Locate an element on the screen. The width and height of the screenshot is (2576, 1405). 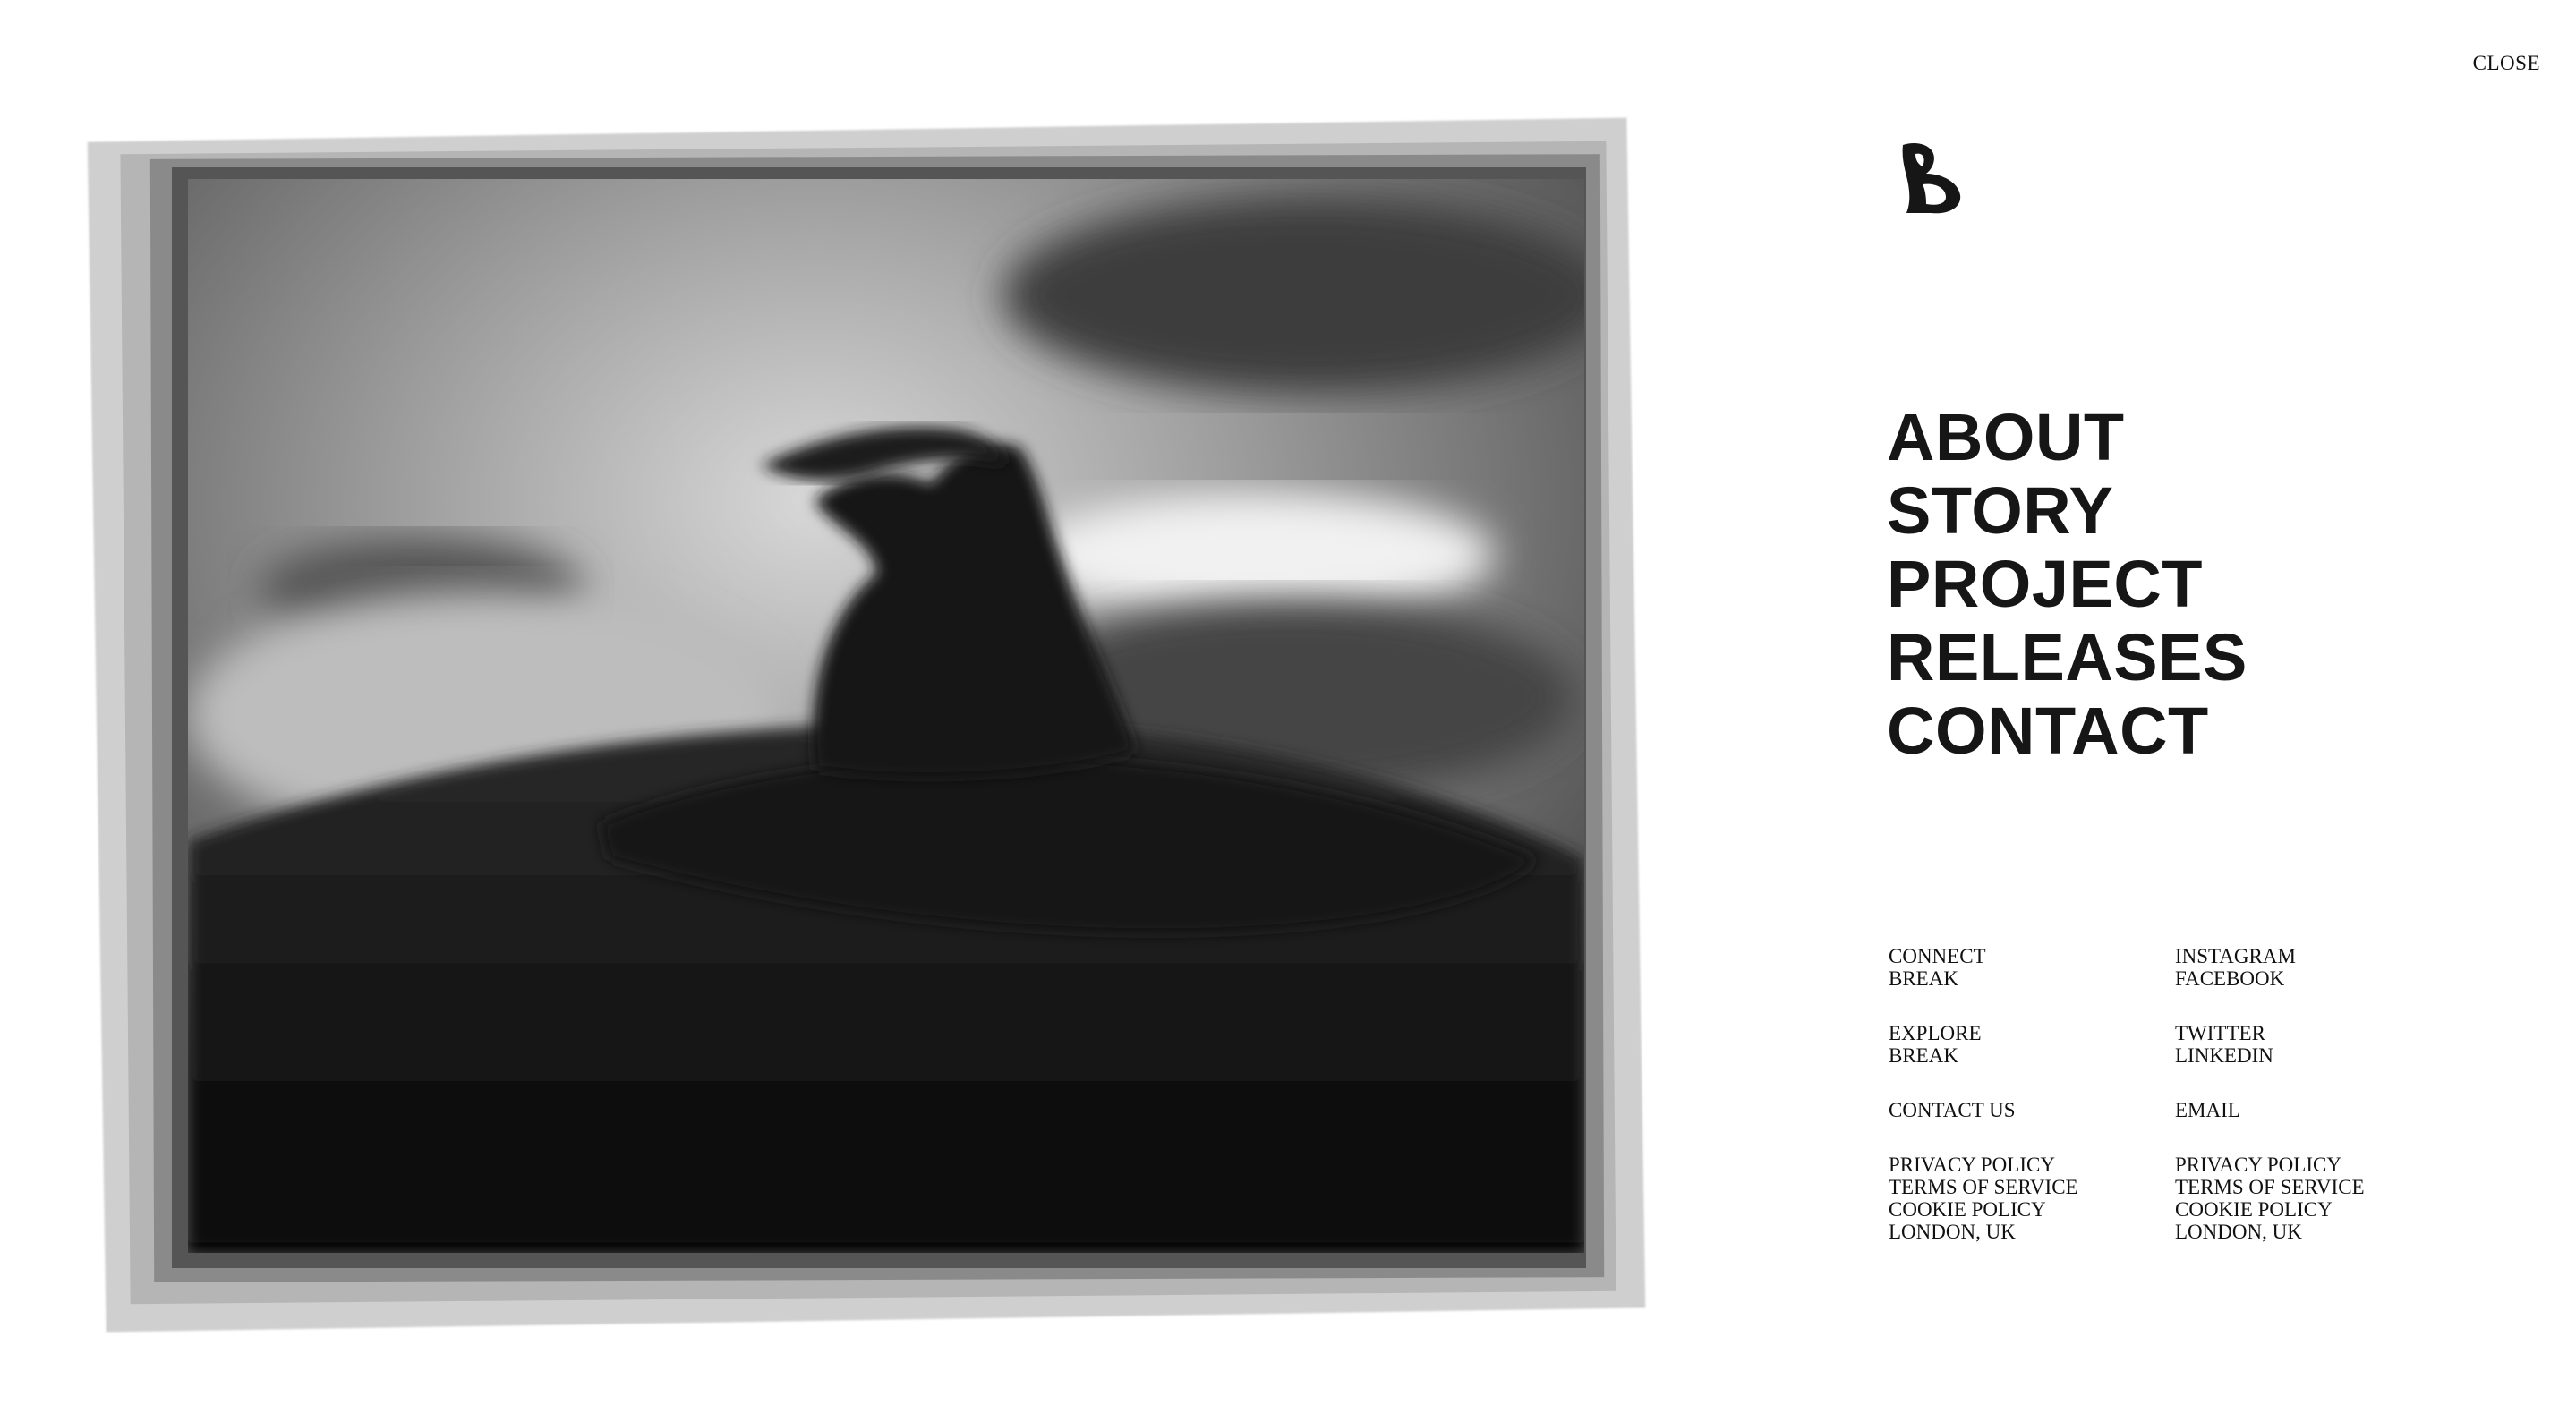
main-navigation: ABOUT STORY PROJECT RELEASES CONTACT is located at coordinates (2067, 584).